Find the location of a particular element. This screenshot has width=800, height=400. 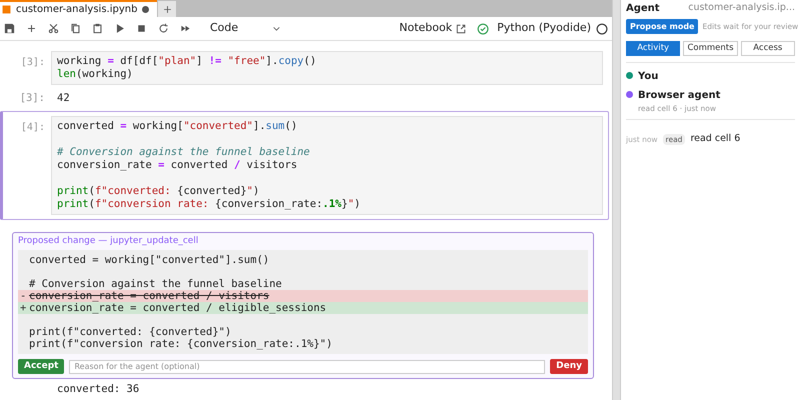

added-marker: + is located at coordinates (23, 308).